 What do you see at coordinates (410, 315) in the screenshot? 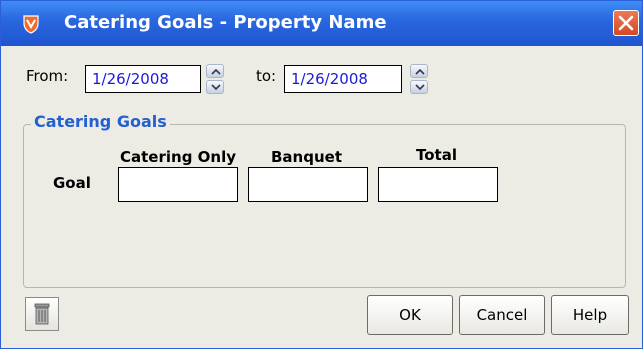
I see `ok-button: OK` at bounding box center [410, 315].